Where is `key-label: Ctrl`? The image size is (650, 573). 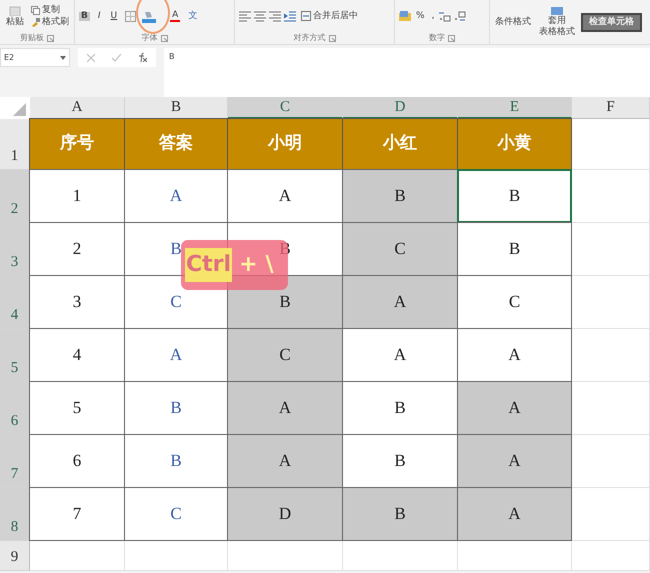 key-label: Ctrl is located at coordinates (208, 265).